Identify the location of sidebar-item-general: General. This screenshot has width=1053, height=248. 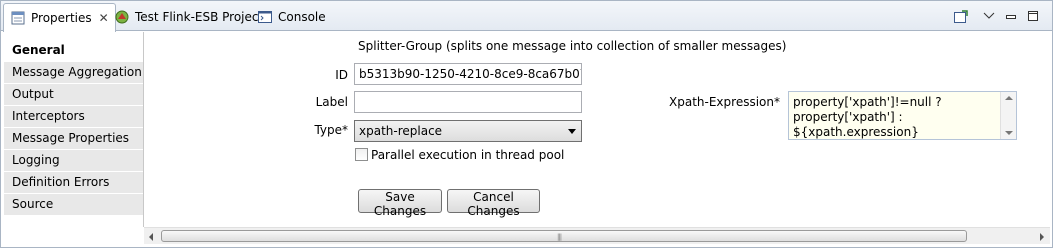
(73, 51).